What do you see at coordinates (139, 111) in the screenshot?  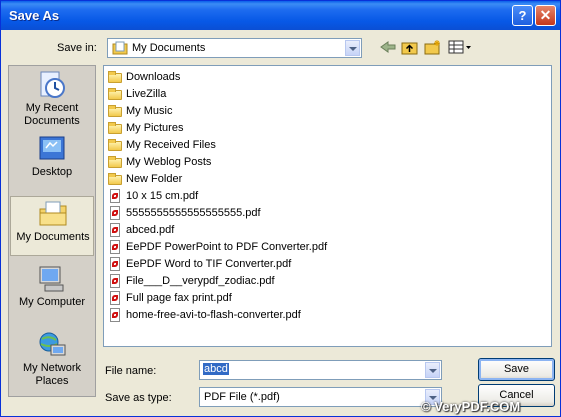 I see `list-item: My Music` at bounding box center [139, 111].